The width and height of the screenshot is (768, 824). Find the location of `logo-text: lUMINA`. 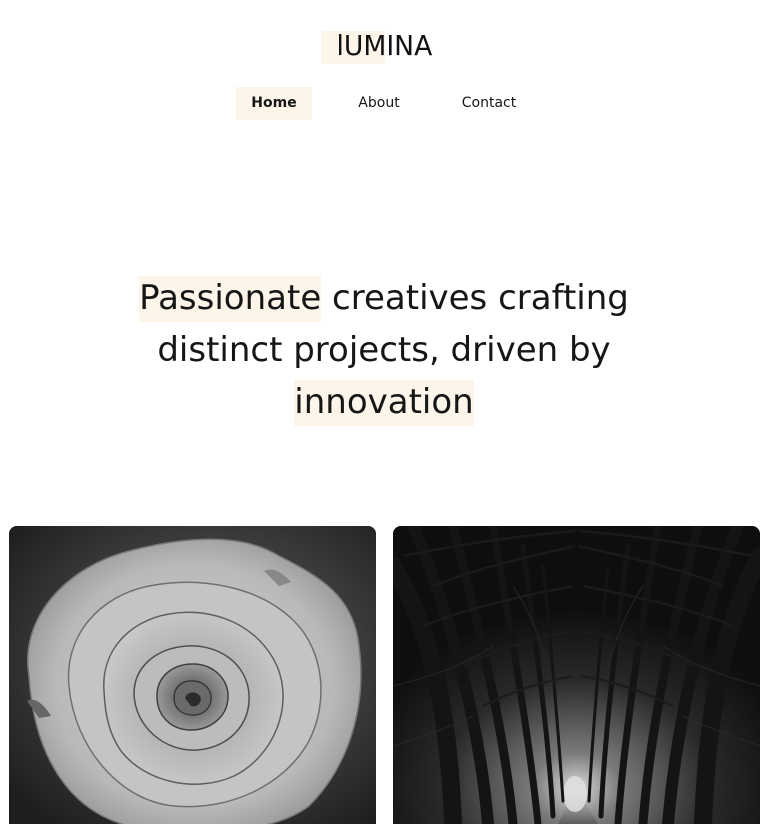

logo-text: lUMINA is located at coordinates (384, 45).